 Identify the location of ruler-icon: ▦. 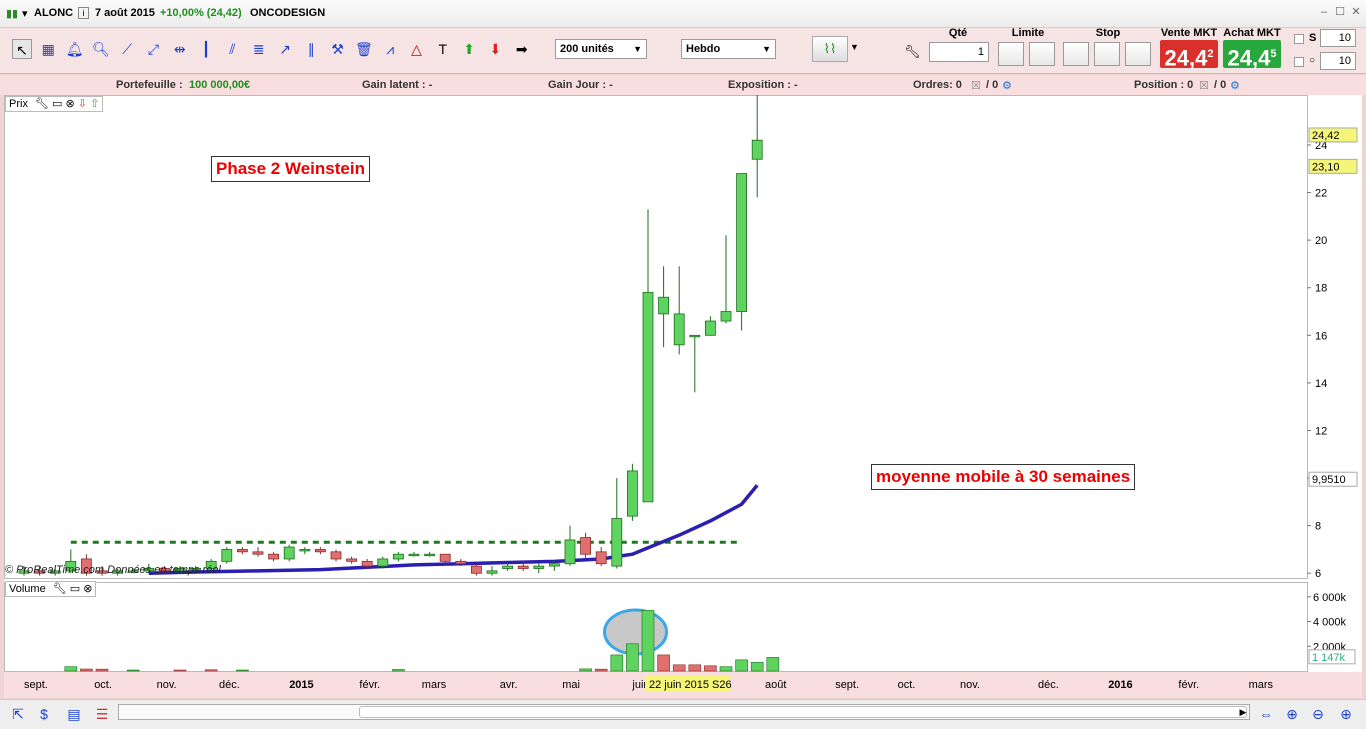
(48, 49).